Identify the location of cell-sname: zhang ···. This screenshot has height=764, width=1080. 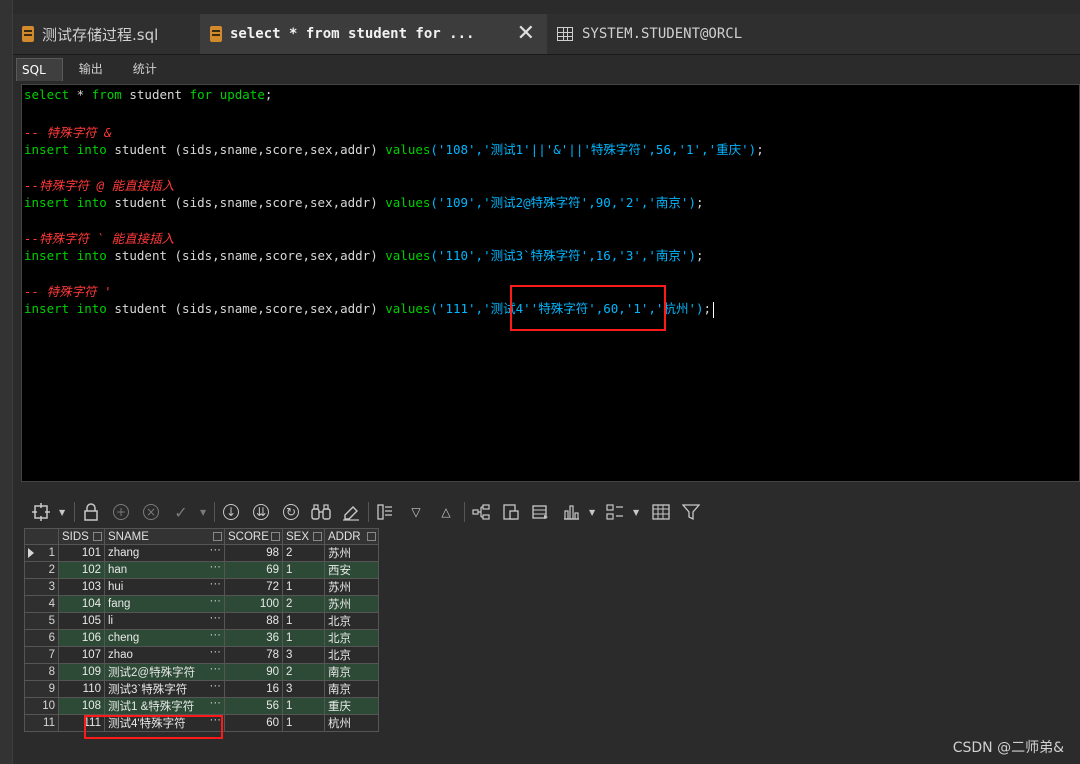
(164, 553).